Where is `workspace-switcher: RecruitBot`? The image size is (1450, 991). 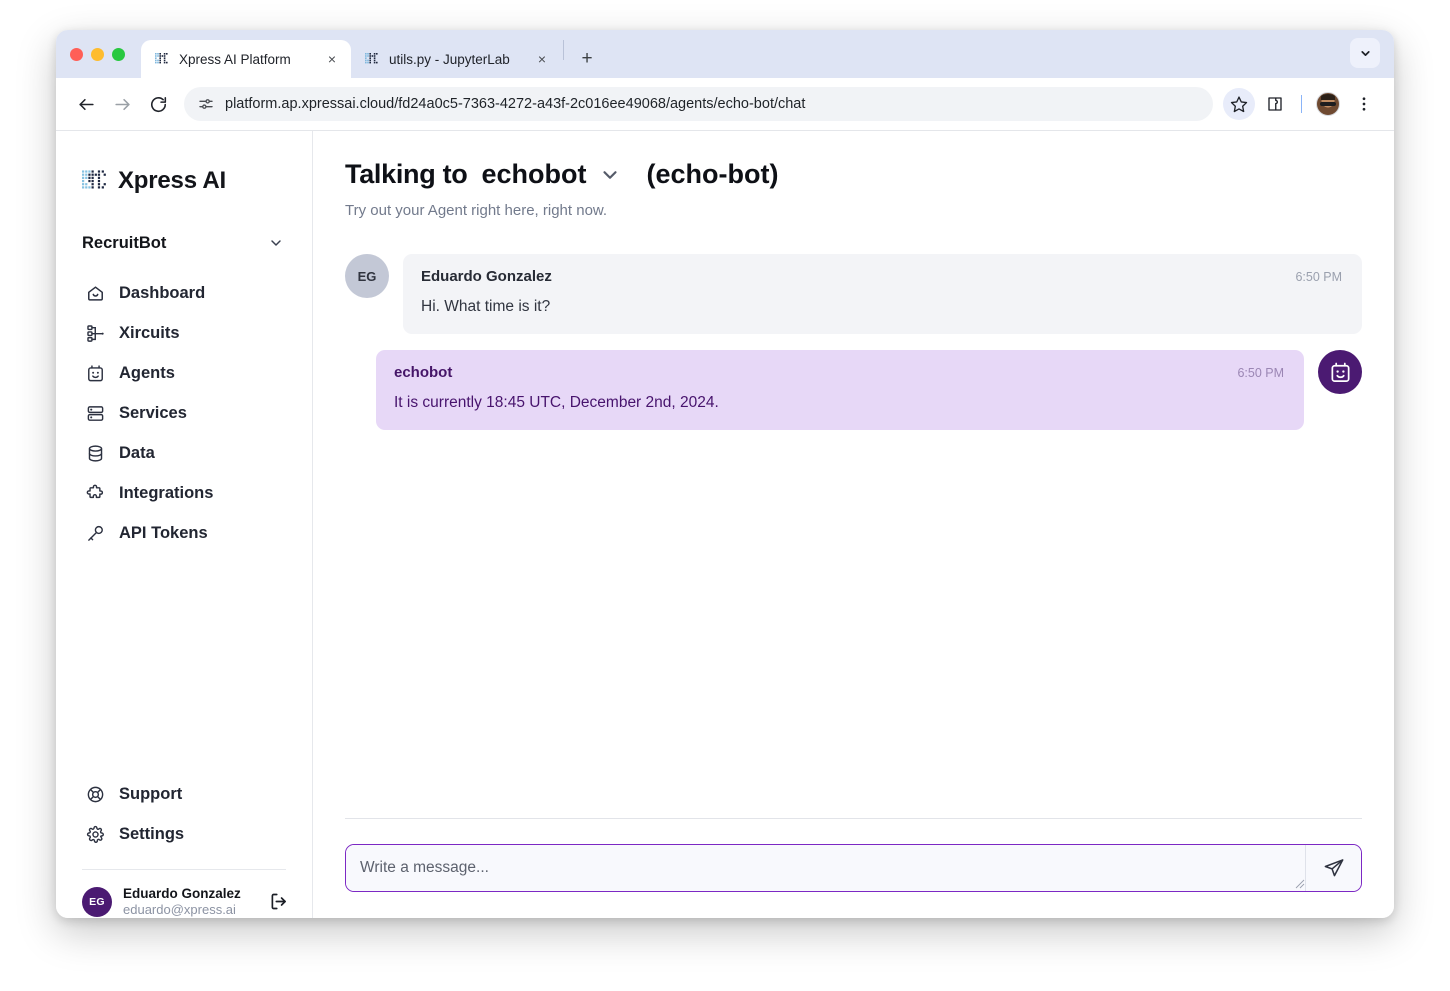
workspace-switcher: RecruitBot is located at coordinates (184, 243).